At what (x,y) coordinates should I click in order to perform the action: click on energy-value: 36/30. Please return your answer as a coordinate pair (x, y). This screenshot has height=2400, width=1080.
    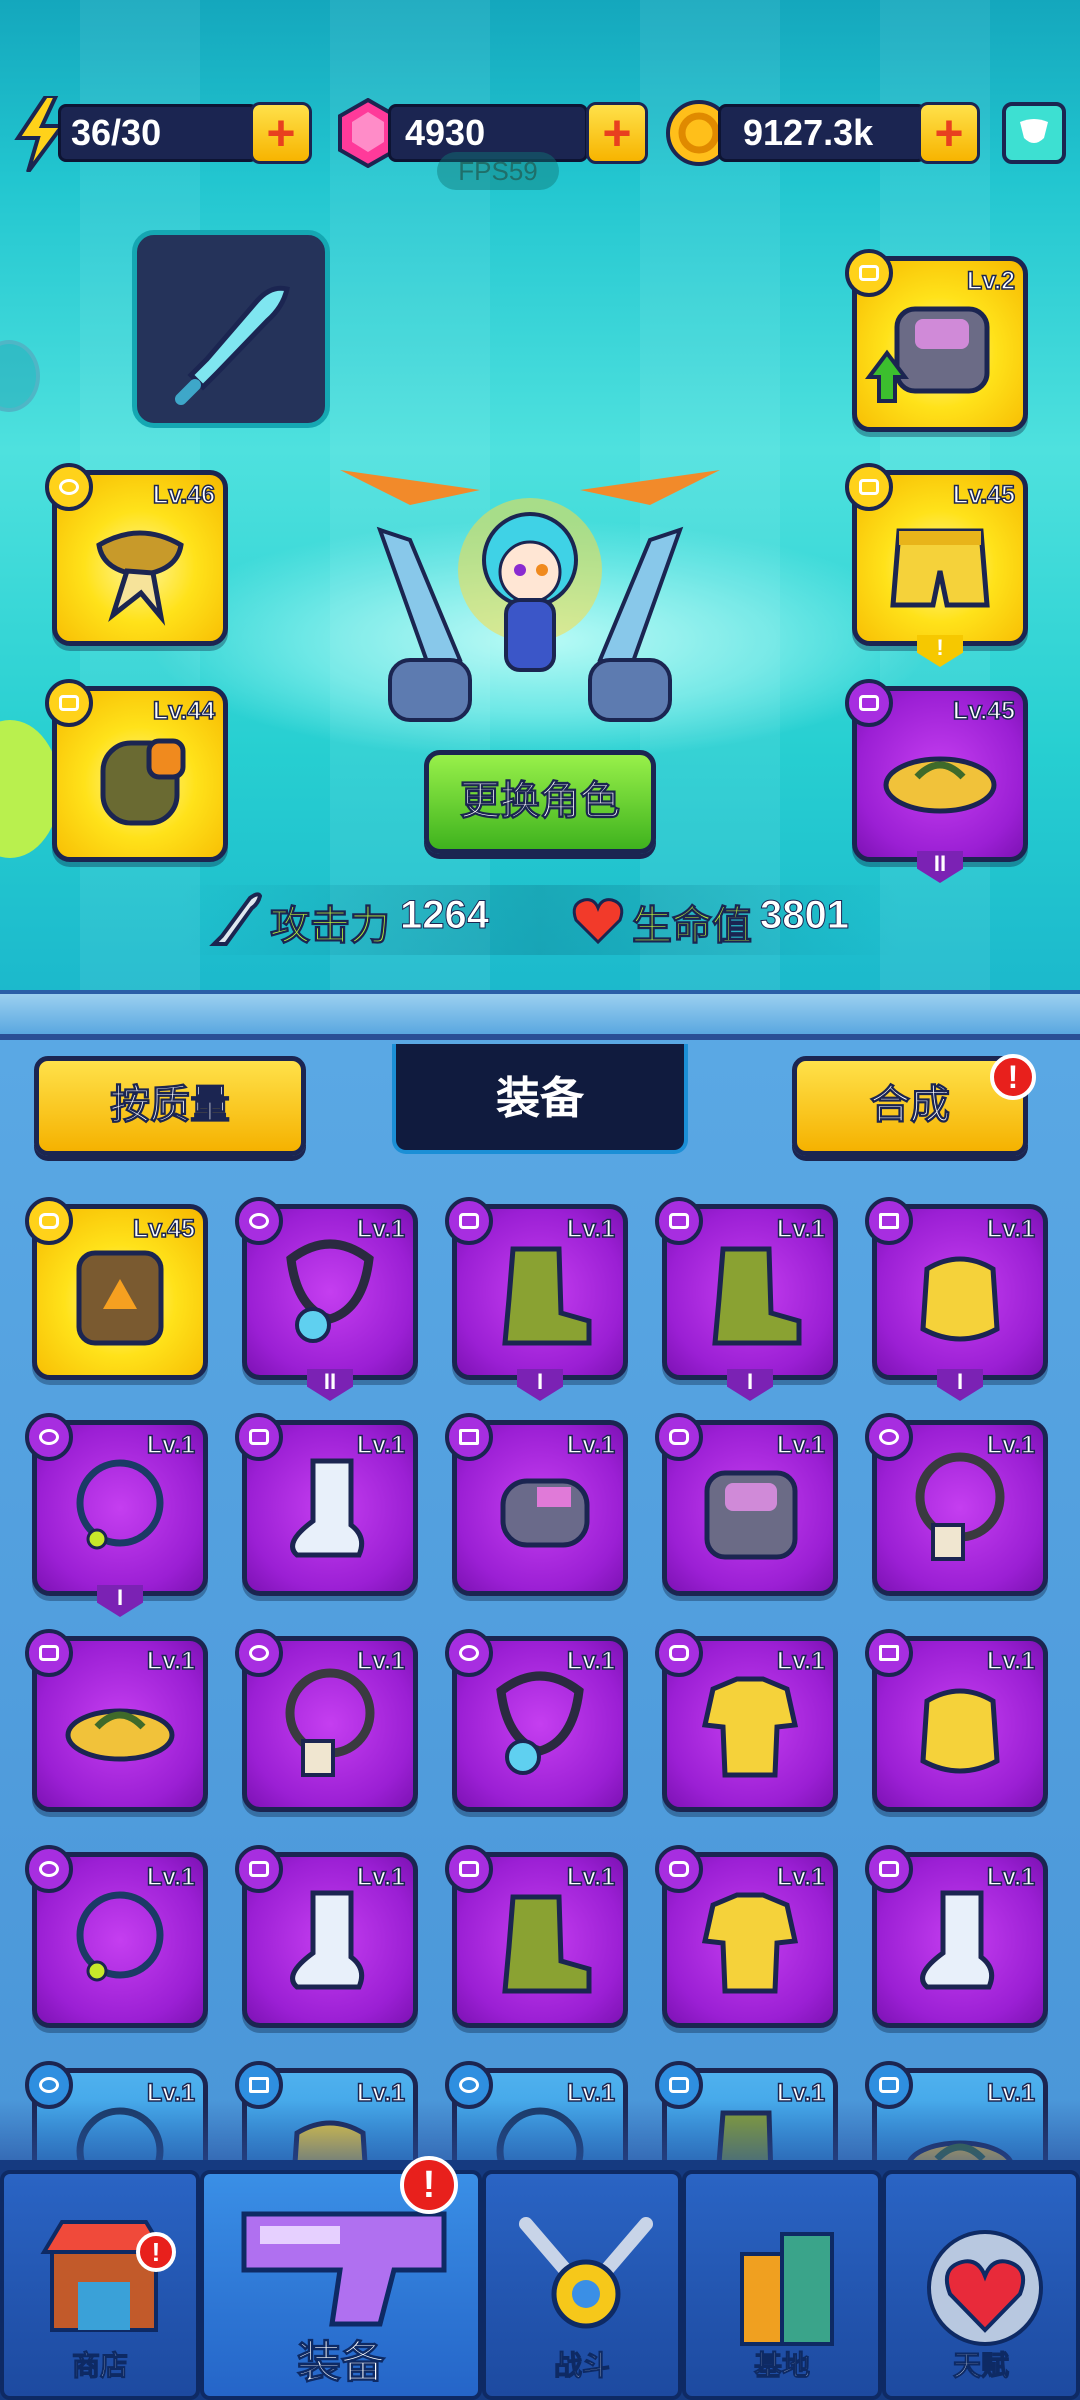
    Looking at the image, I should click on (116, 132).